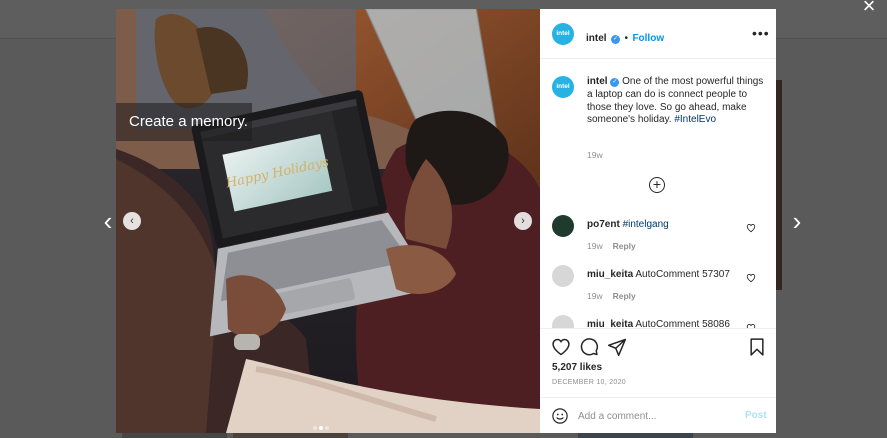 The height and width of the screenshot is (438, 887). Describe the element at coordinates (523, 221) in the screenshot. I see `carousel-next-button: ›` at that location.